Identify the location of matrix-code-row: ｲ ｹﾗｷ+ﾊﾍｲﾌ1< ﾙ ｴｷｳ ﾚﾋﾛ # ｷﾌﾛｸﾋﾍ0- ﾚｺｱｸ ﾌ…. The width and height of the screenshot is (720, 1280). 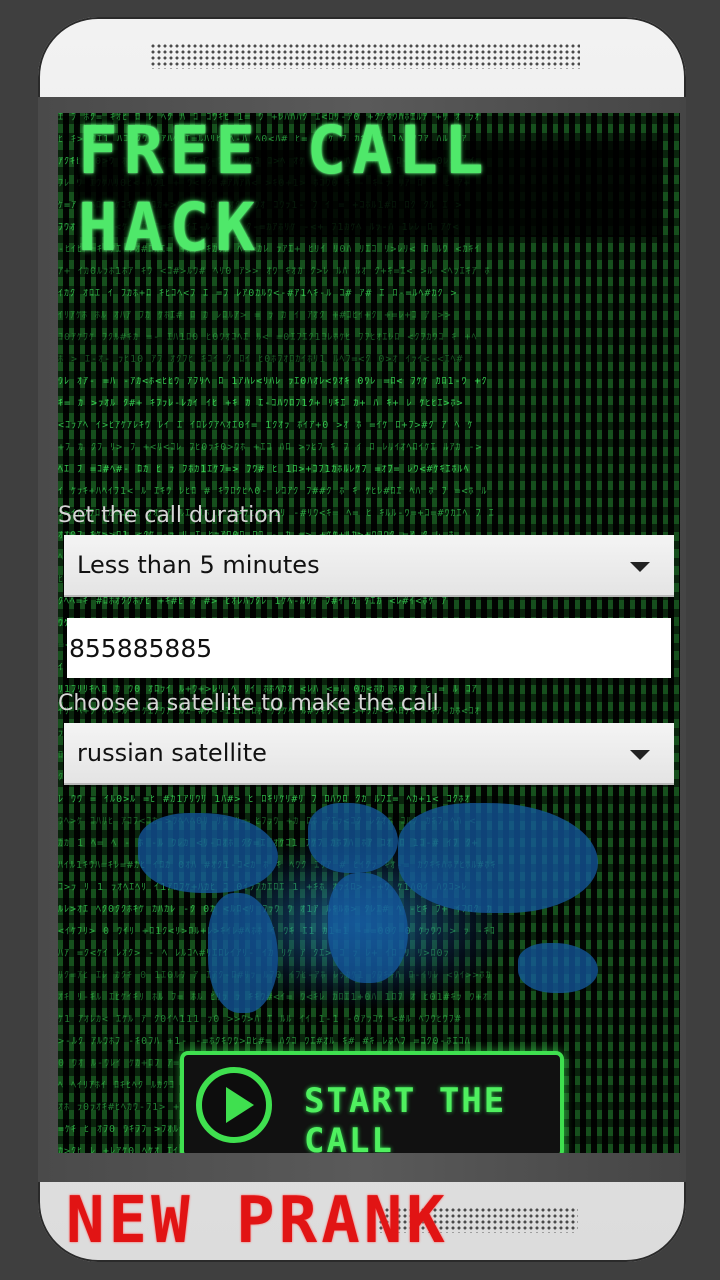
(273, 492).